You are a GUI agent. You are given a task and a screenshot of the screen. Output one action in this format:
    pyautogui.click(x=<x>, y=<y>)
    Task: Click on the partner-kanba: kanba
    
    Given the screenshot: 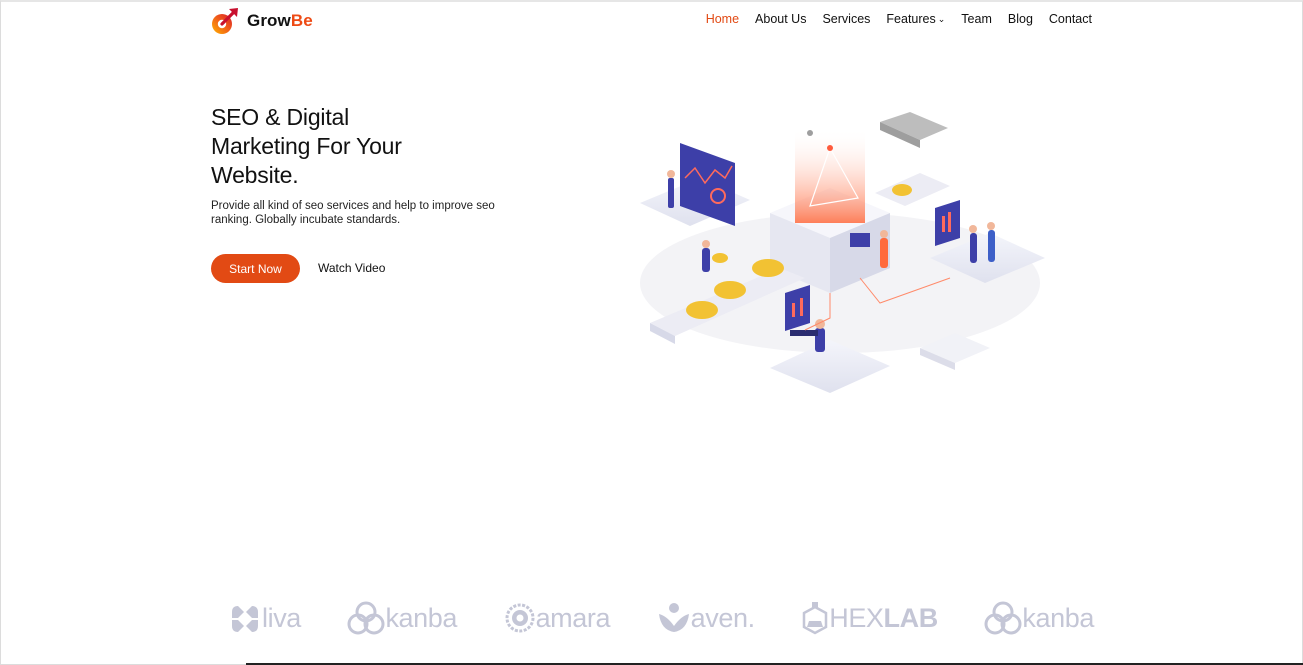 What is the action you would take?
    pyautogui.click(x=402, y=618)
    